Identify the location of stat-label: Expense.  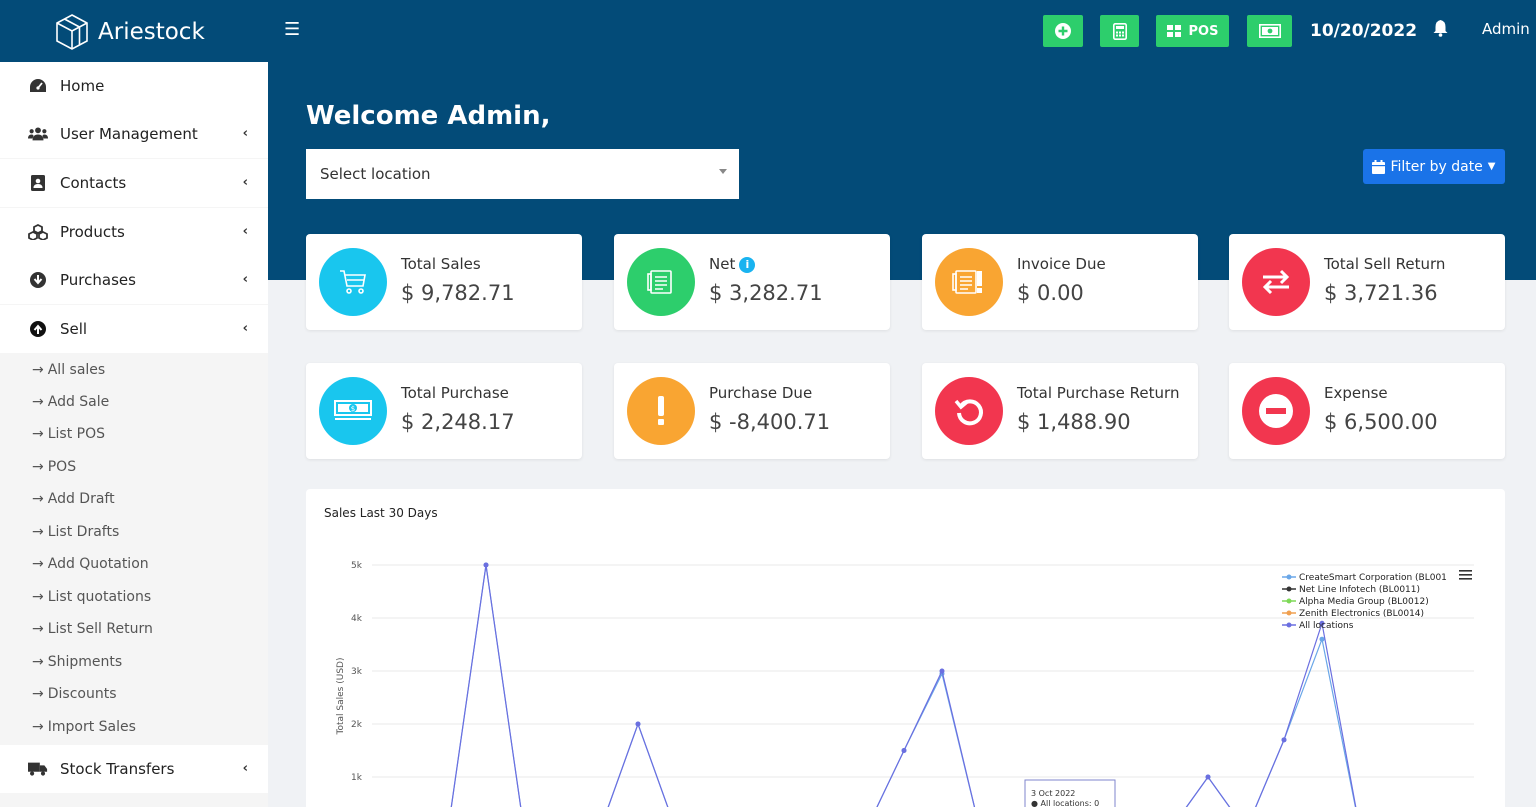
(1356, 393).